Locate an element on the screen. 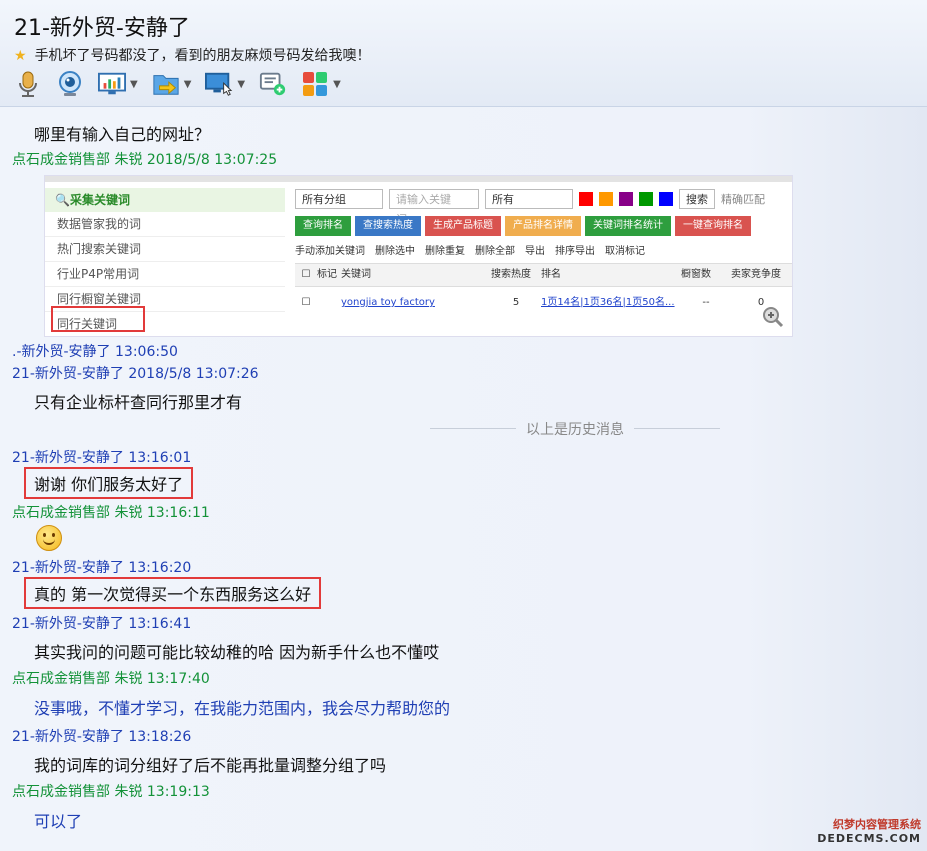 The height and width of the screenshot is (851, 927). contact-name: 21-新外贸-安静了 is located at coordinates (102, 28).